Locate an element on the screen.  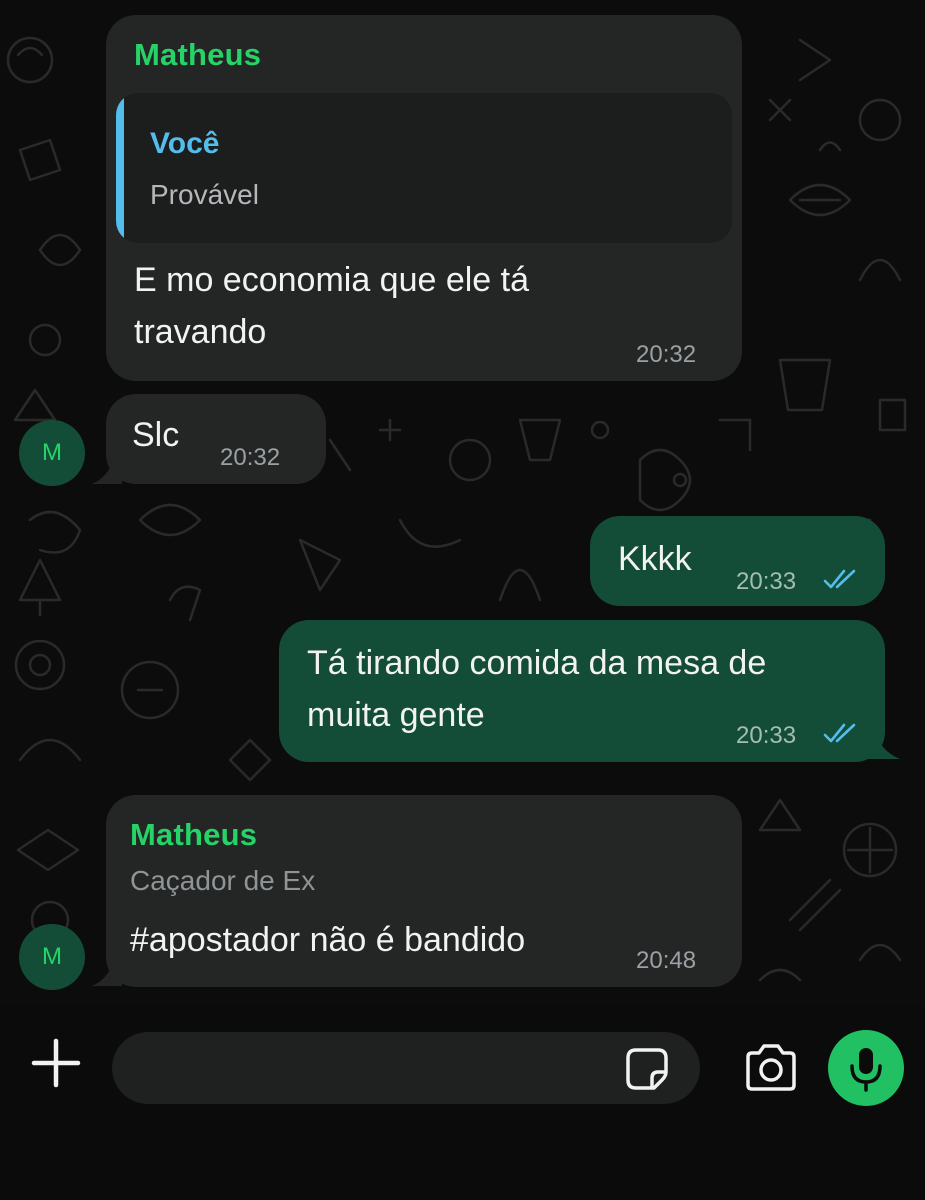
message-text-line: E mo economia que ele tá is located at coordinates (332, 280).